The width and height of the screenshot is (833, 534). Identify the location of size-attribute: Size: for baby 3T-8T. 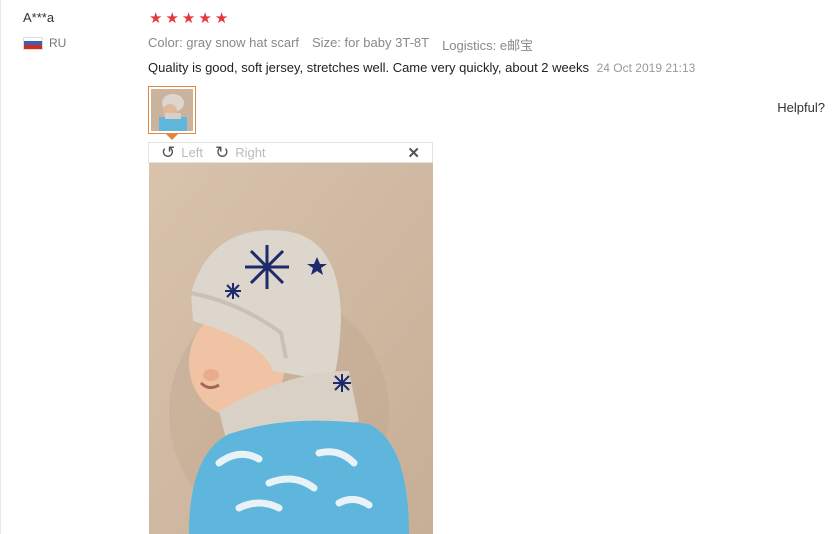
(371, 42).